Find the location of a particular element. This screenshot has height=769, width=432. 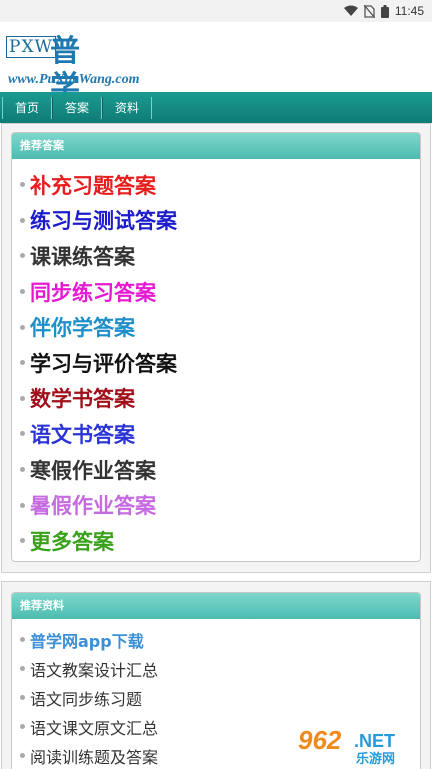

list-item: 普学网app下载 is located at coordinates (216, 639).